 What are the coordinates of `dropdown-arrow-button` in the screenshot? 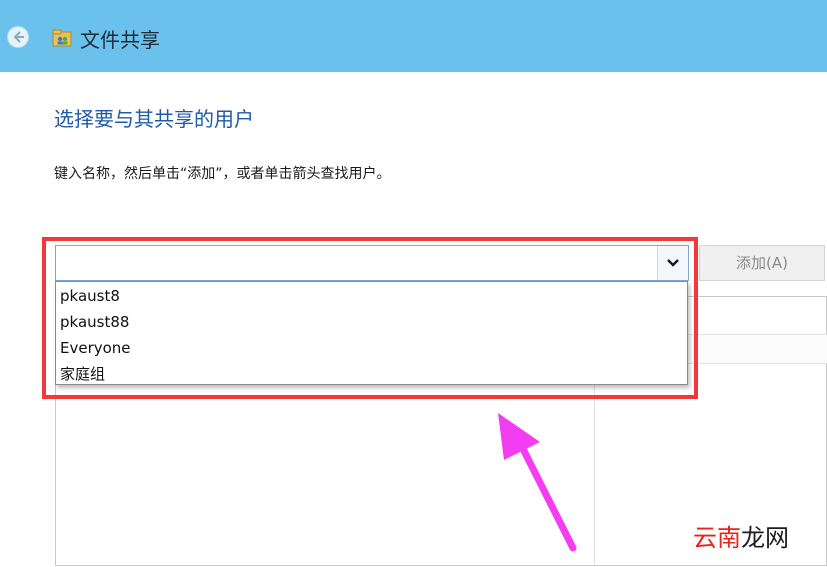 It's located at (672, 263).